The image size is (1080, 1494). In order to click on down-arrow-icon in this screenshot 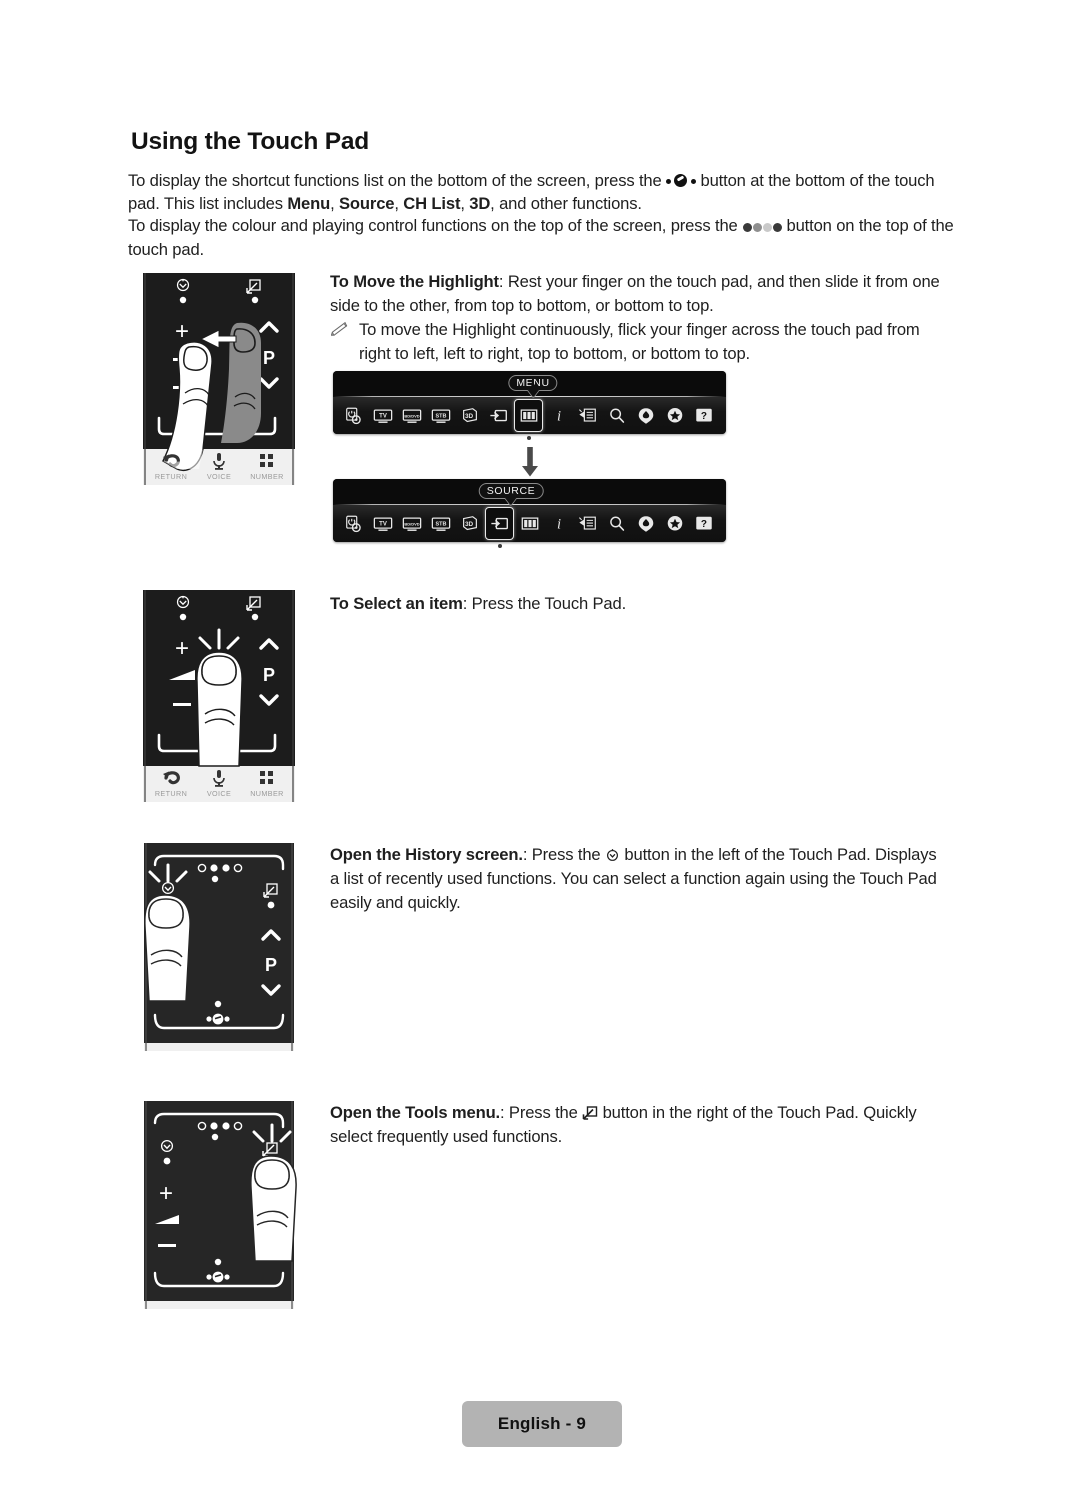, I will do `click(530, 462)`.